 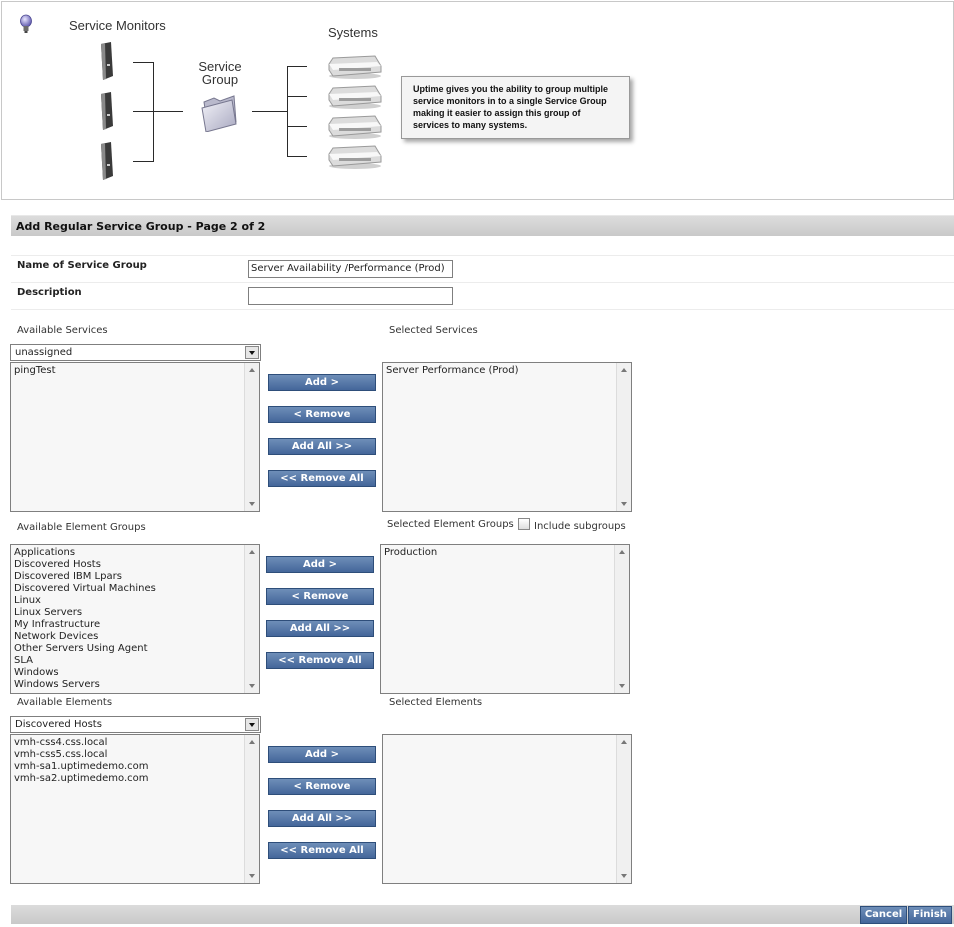 I want to click on lightbulb-icon, so click(x=26, y=23).